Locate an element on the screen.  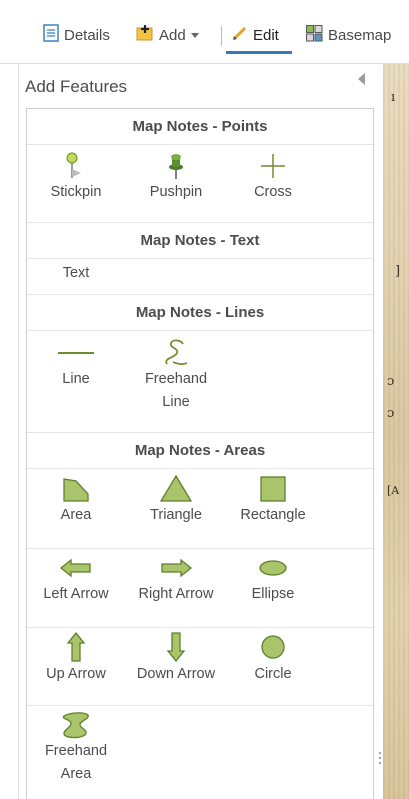
chevron-down-icon is located at coordinates (194, 35).